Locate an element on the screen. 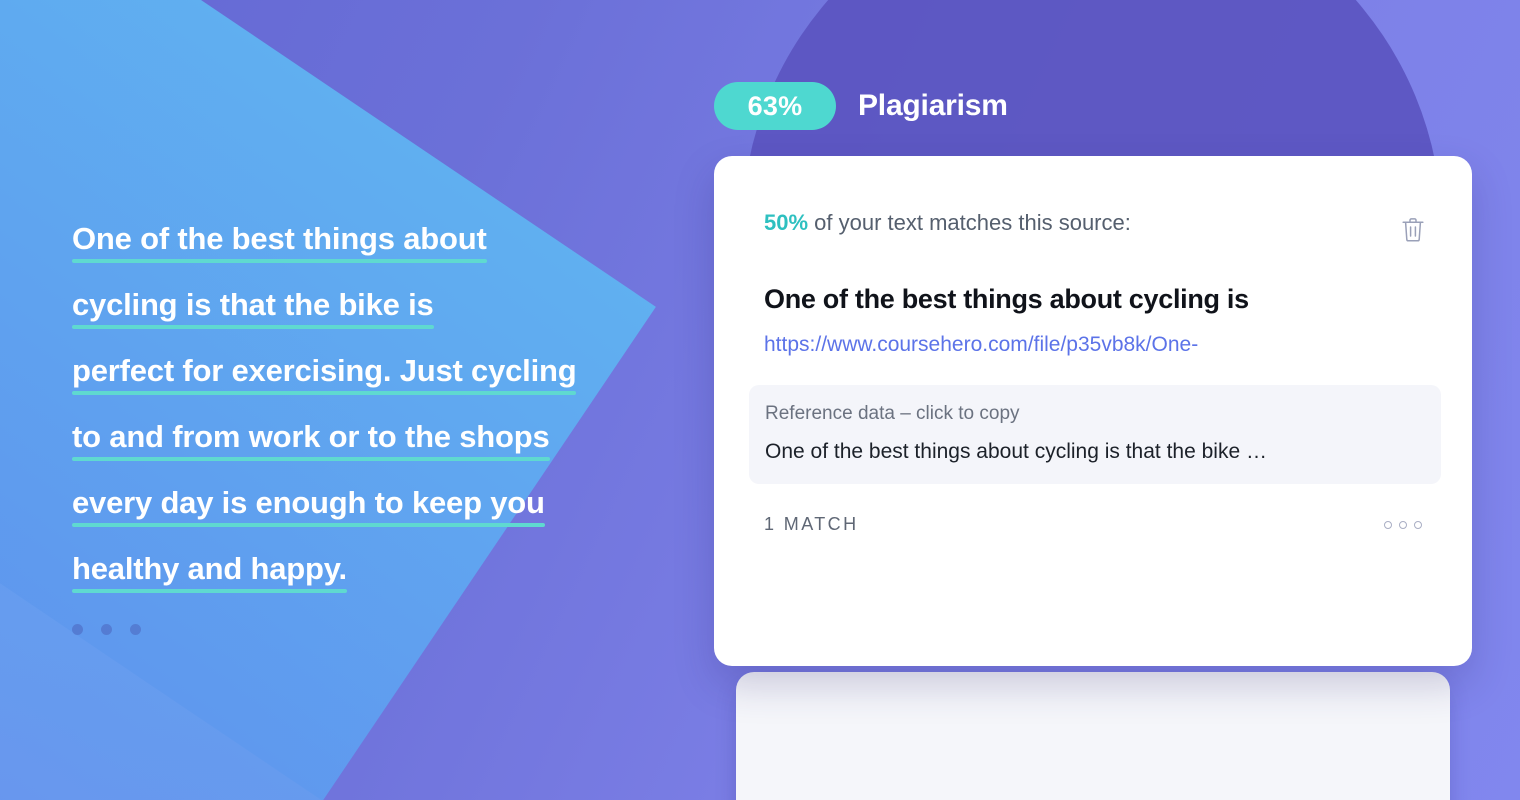 The width and height of the screenshot is (1520, 800). page-title: Plagiarism is located at coordinates (933, 105).